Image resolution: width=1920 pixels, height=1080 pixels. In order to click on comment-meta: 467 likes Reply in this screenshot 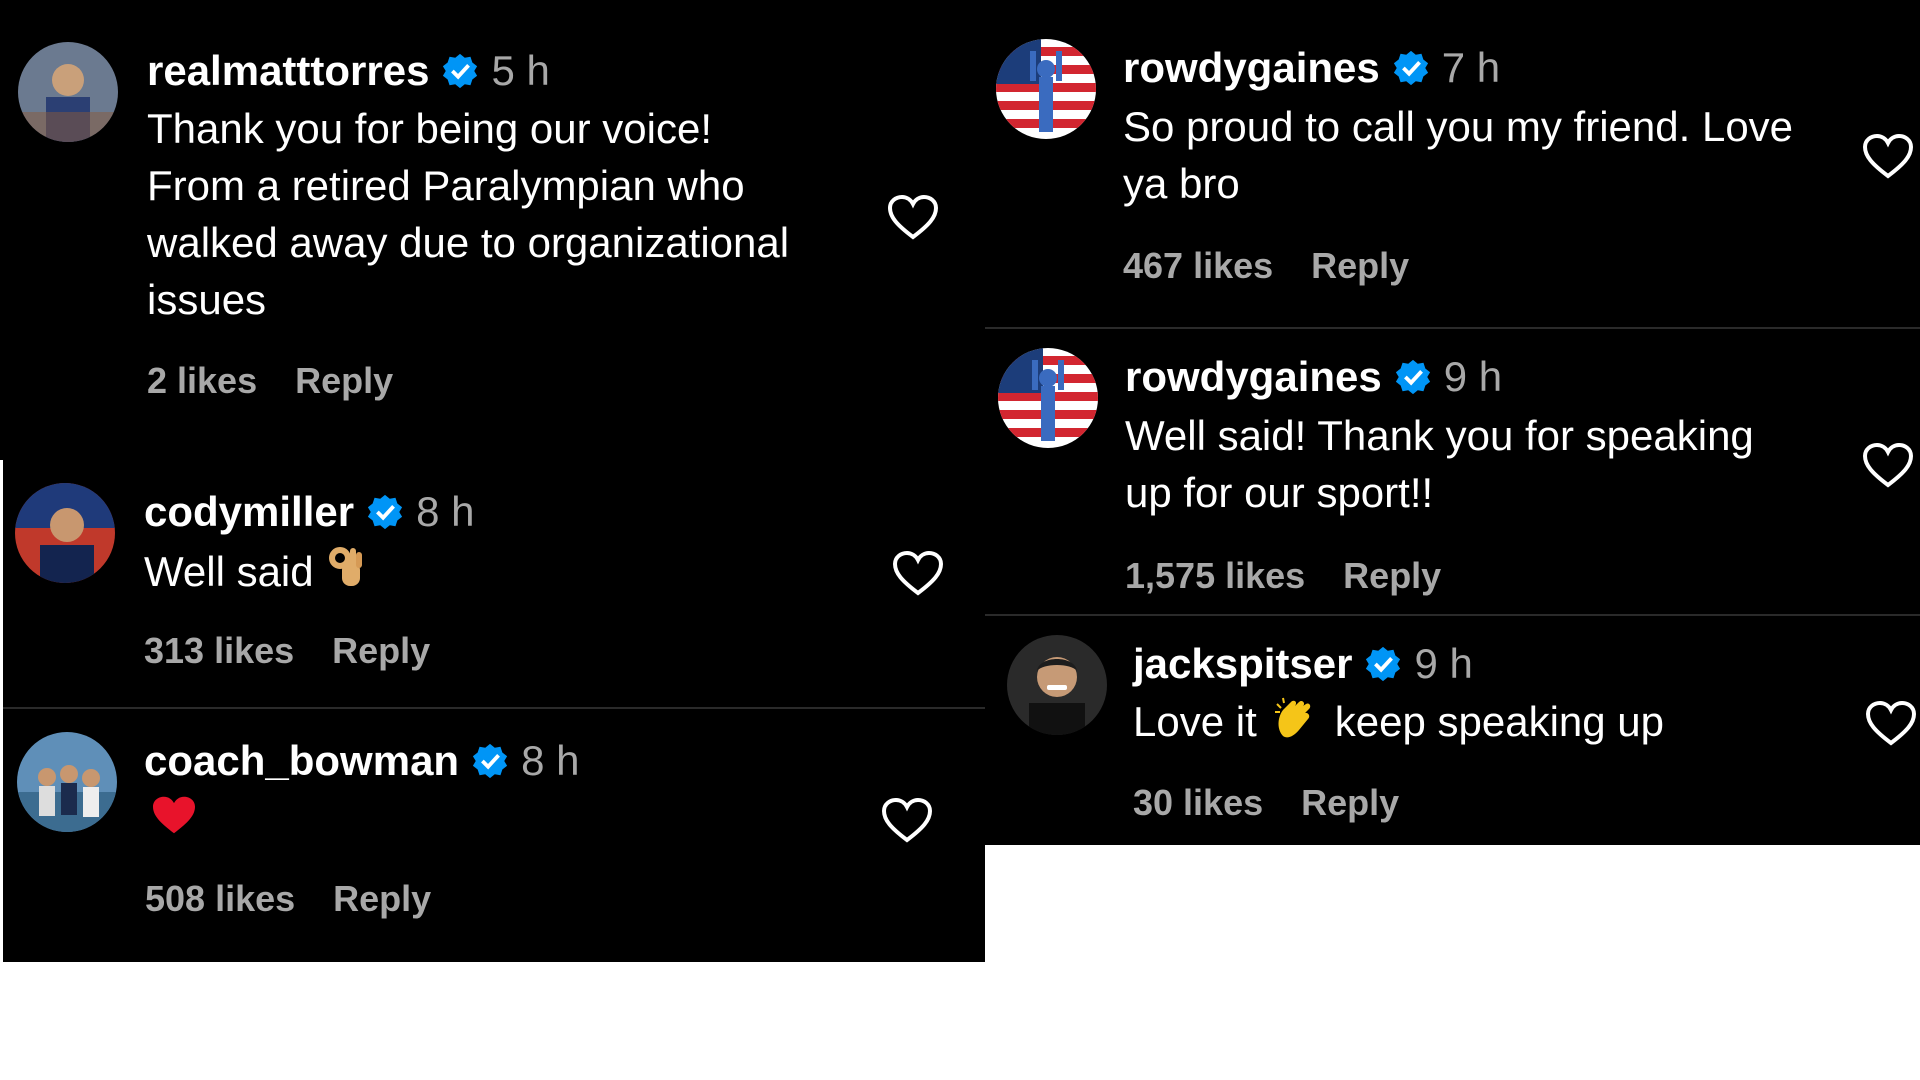, I will do `click(1266, 266)`.